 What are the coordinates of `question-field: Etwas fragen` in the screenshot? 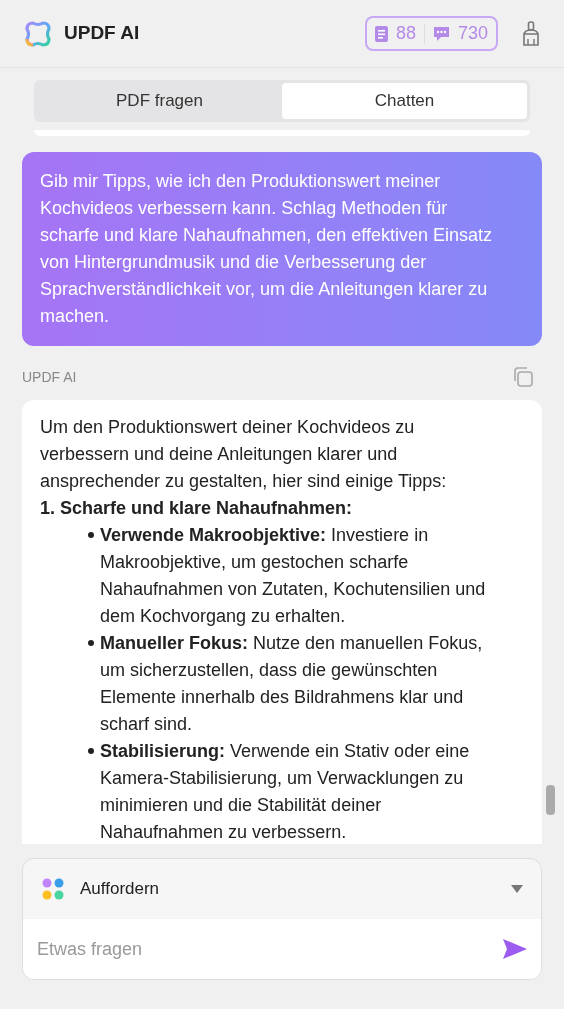 It's located at (282, 949).